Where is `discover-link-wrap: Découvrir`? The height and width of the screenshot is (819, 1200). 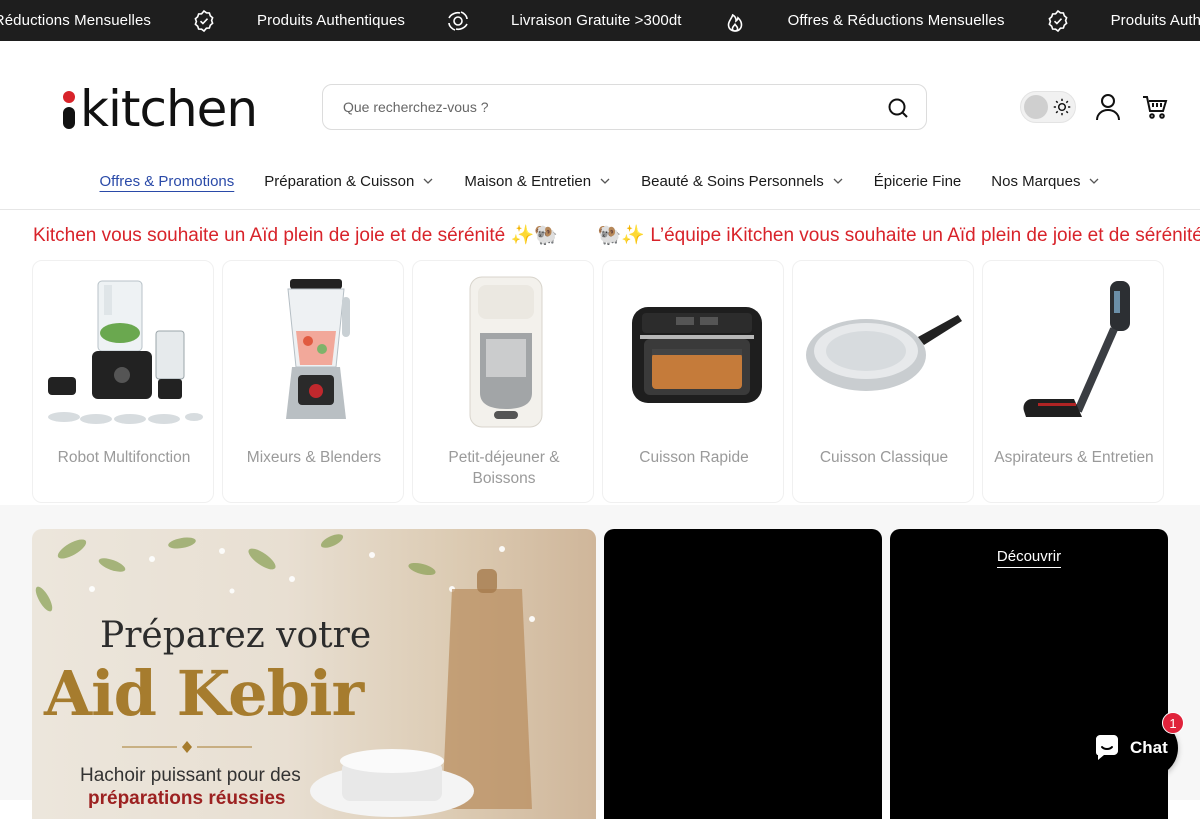 discover-link-wrap: Découvrir is located at coordinates (1029, 558).